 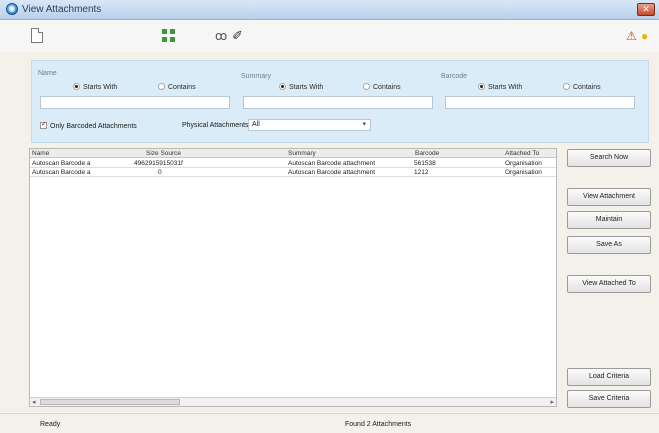 I want to click on column-header-size-source: Size Source, so click(x=163, y=153).